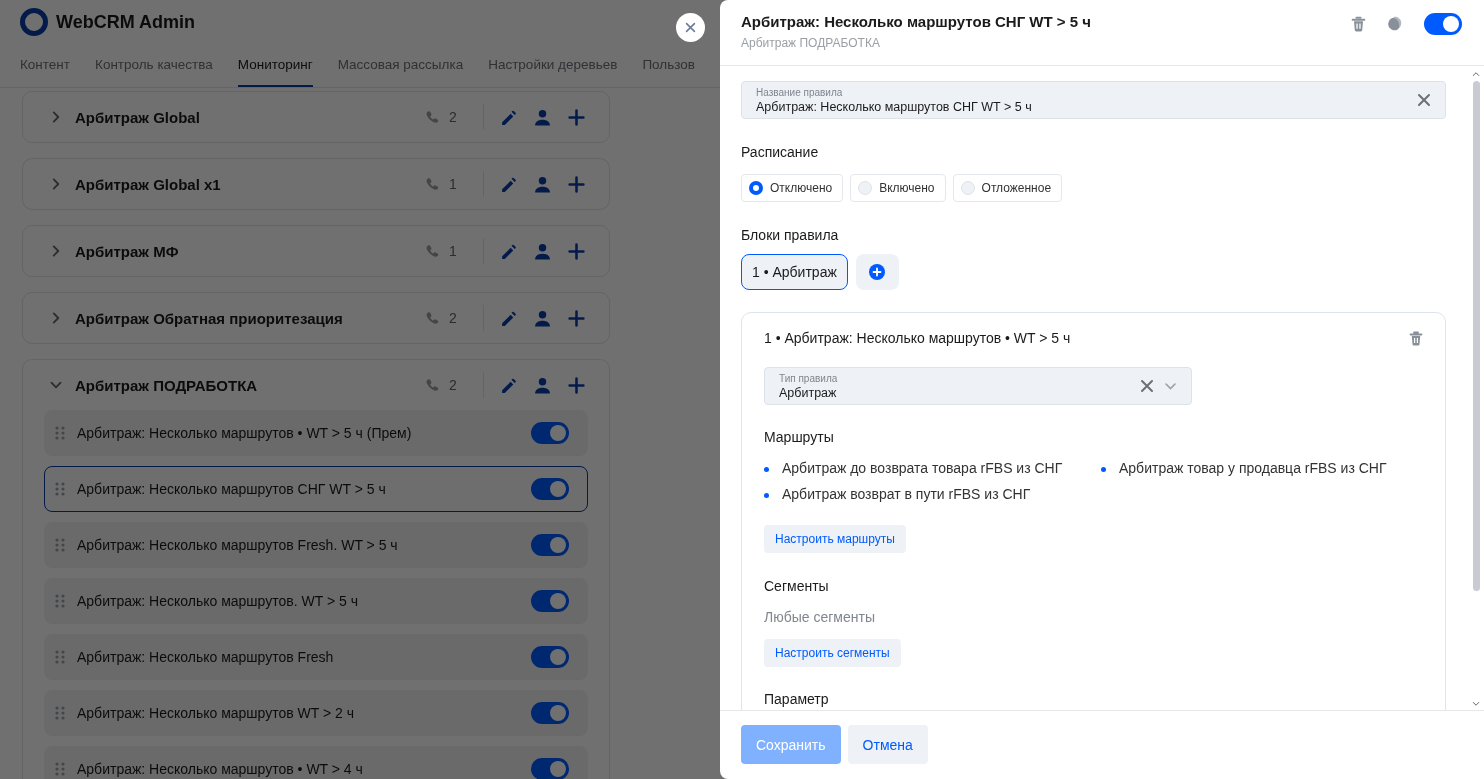  Describe the element at coordinates (832, 653) in the screenshot. I see `configure-segments-button: Настроить сегменты` at that location.